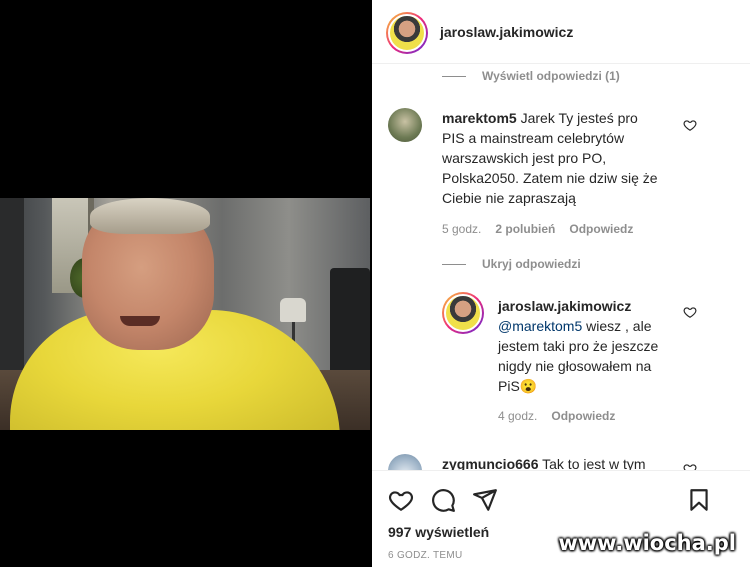 Image resolution: width=750 pixels, height=567 pixels. What do you see at coordinates (550, 178) in the screenshot?
I see `comment-line: Polska2050. Zatem nie dziw się że` at bounding box center [550, 178].